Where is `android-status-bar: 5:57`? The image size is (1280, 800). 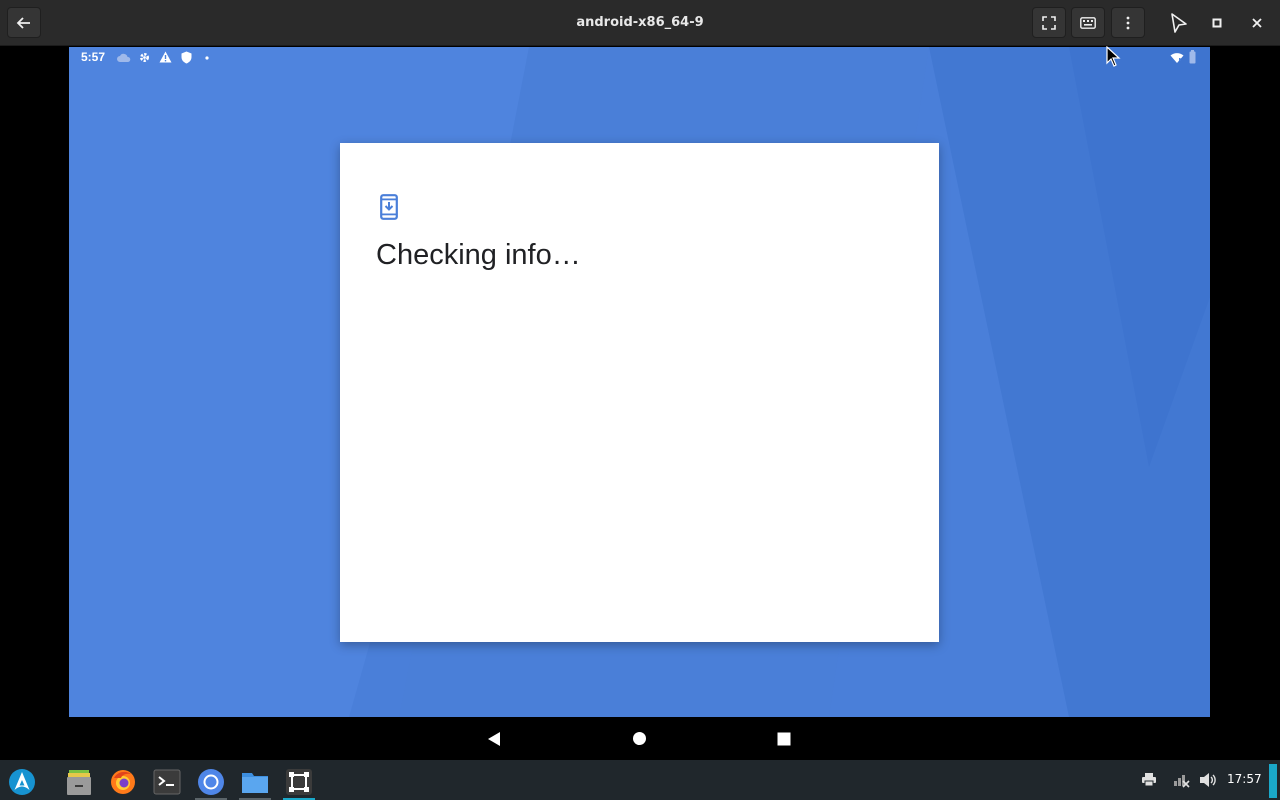
android-status-bar: 5:57 is located at coordinates (639, 58).